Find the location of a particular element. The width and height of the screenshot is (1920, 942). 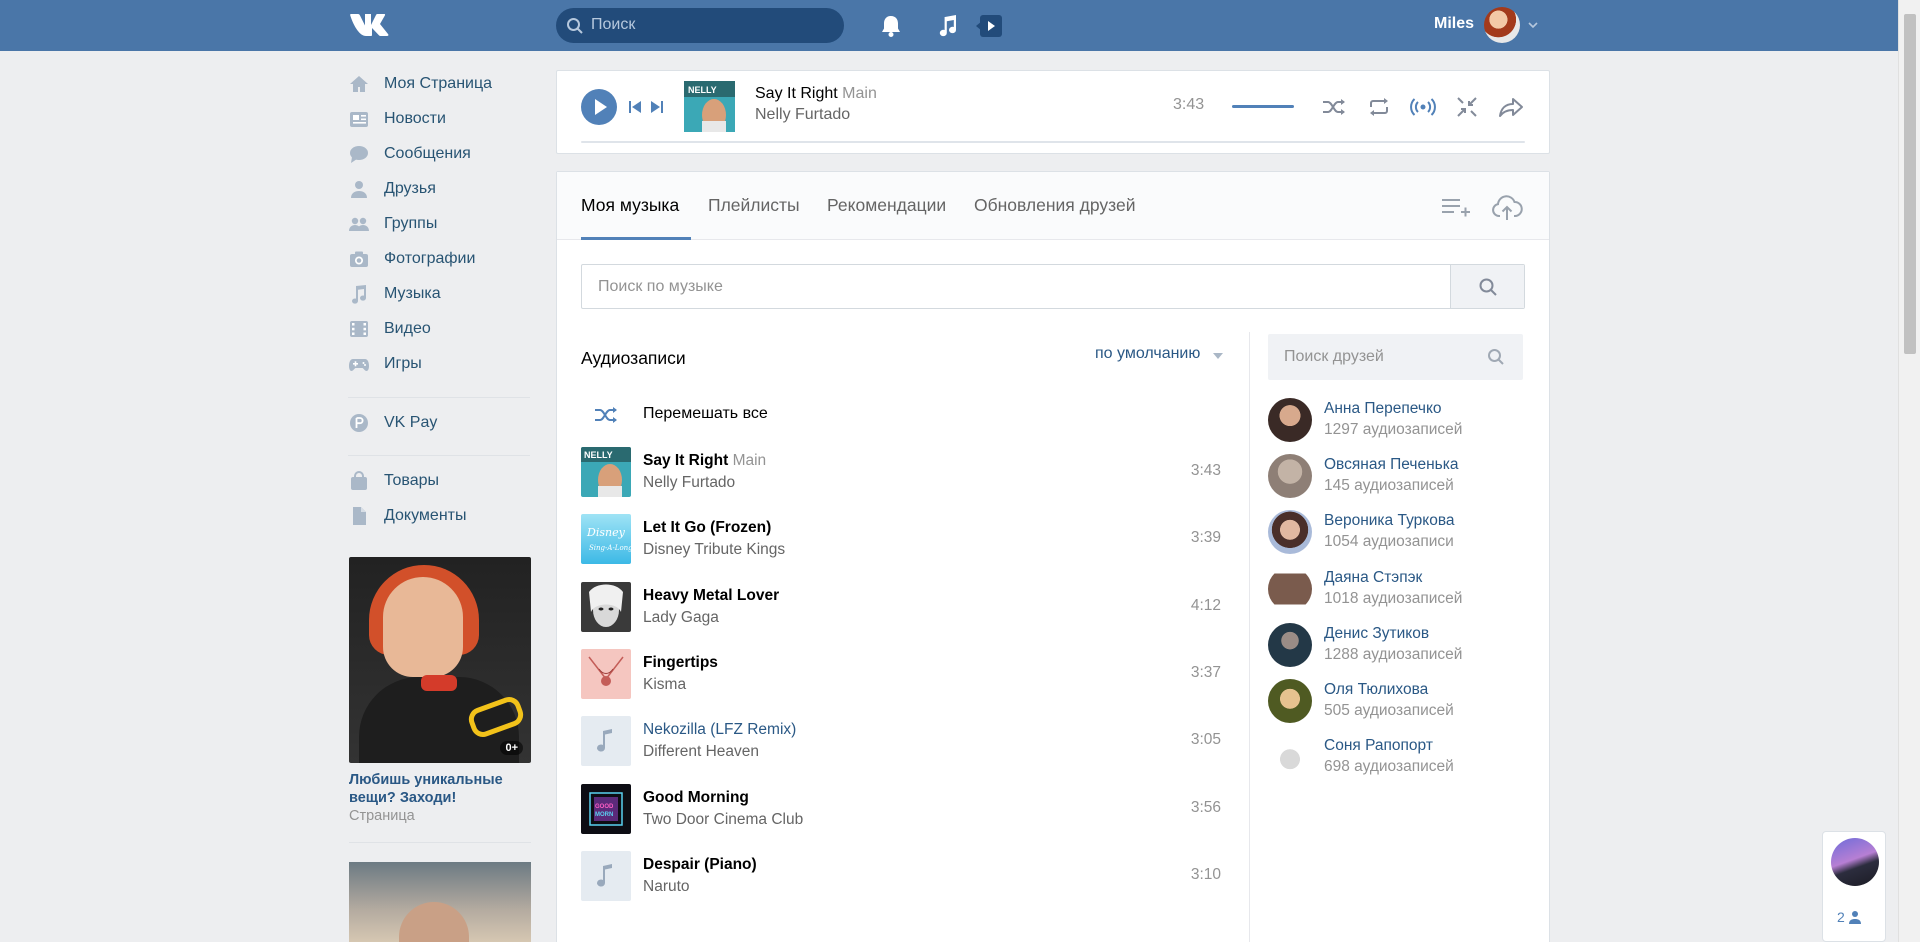

sidebar-item-messages: Сообщения is located at coordinates (440, 154).